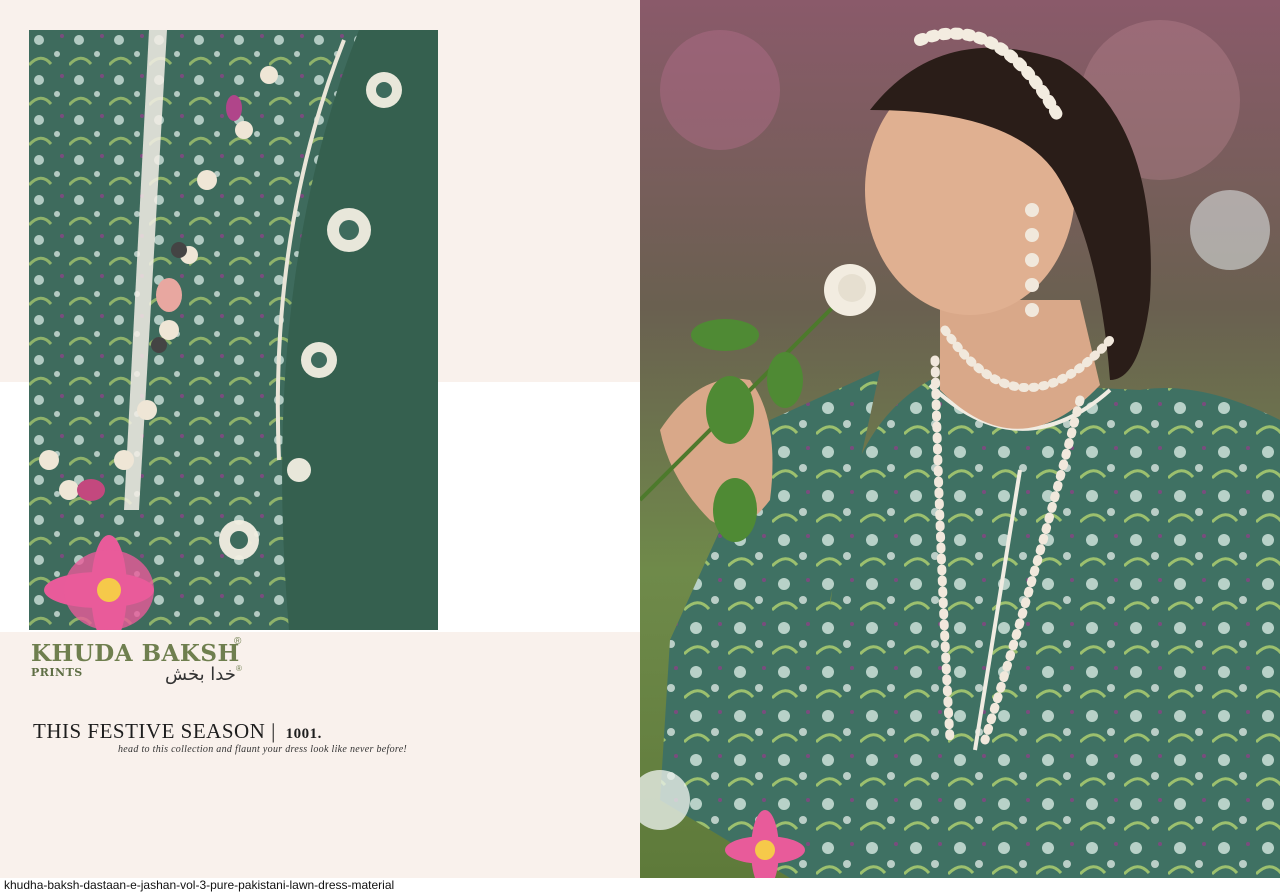 The width and height of the screenshot is (1280, 896). Describe the element at coordinates (57, 672) in the screenshot. I see `brand-subtitle: PRINTS` at that location.